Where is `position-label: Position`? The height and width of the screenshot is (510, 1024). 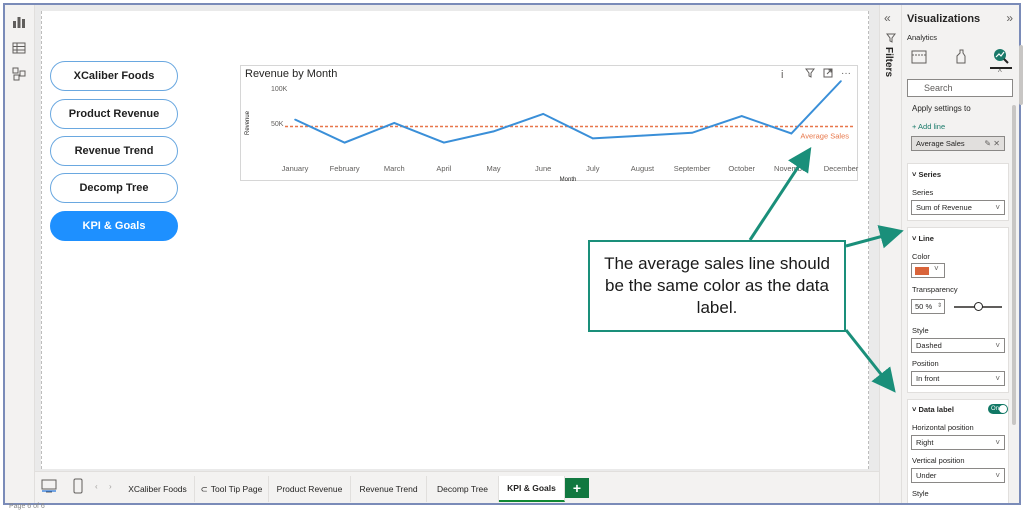
position-label: Position is located at coordinates (925, 363).